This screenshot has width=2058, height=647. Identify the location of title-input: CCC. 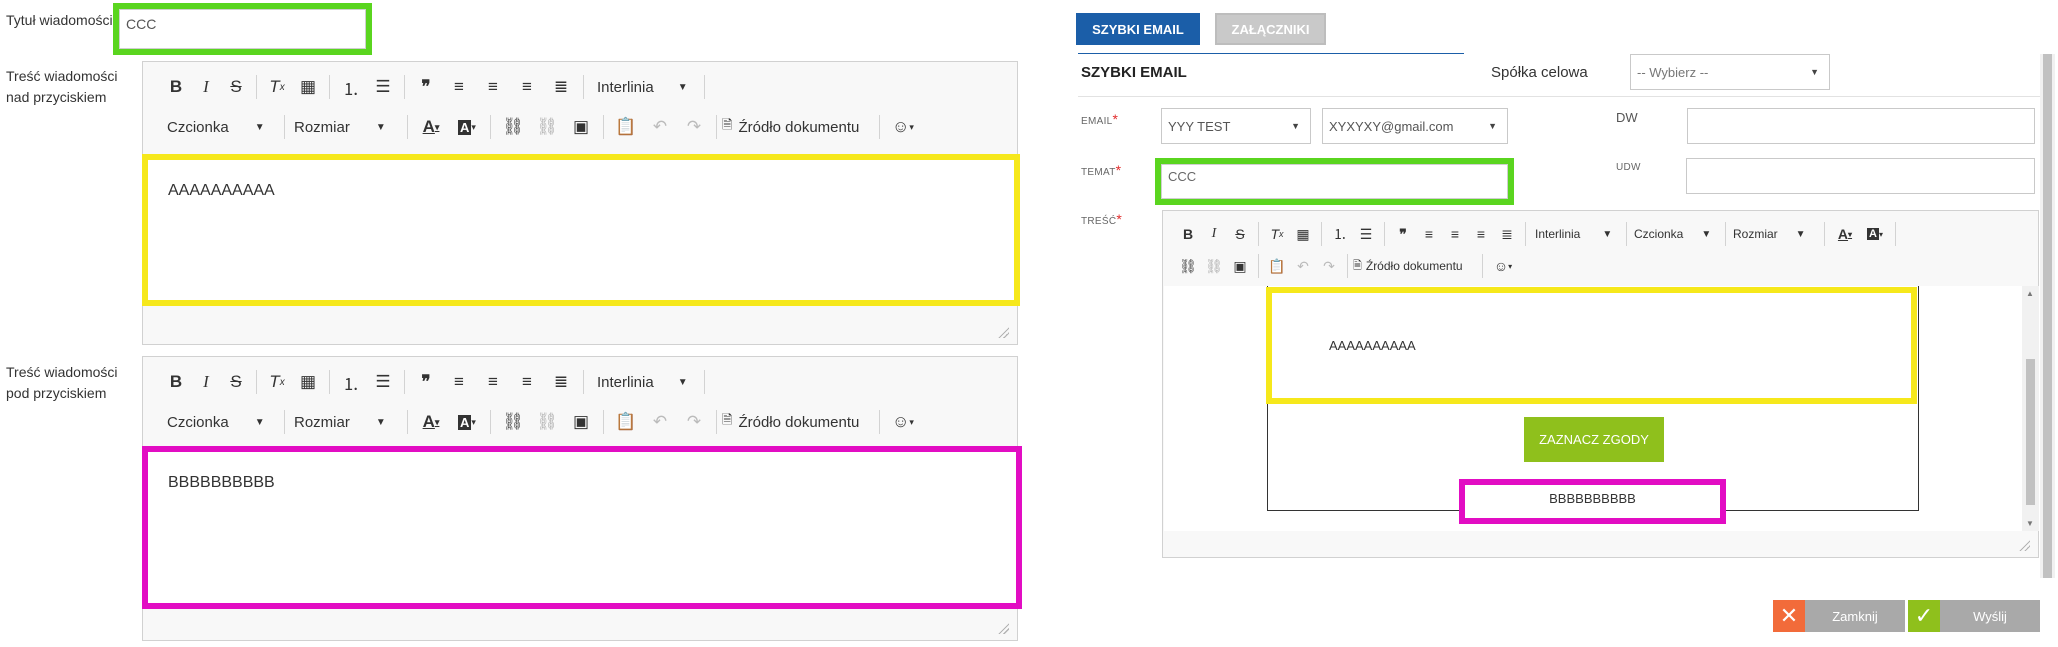
(242, 29).